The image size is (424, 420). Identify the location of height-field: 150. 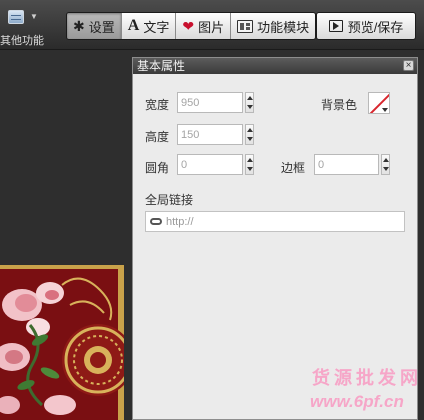
(210, 134).